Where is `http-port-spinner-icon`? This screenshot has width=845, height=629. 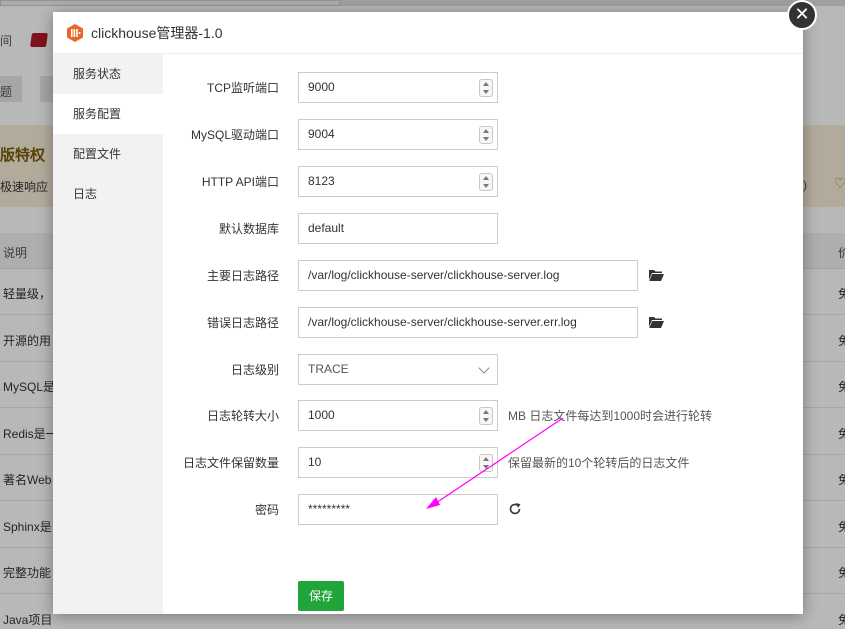 http-port-spinner-icon is located at coordinates (486, 181).